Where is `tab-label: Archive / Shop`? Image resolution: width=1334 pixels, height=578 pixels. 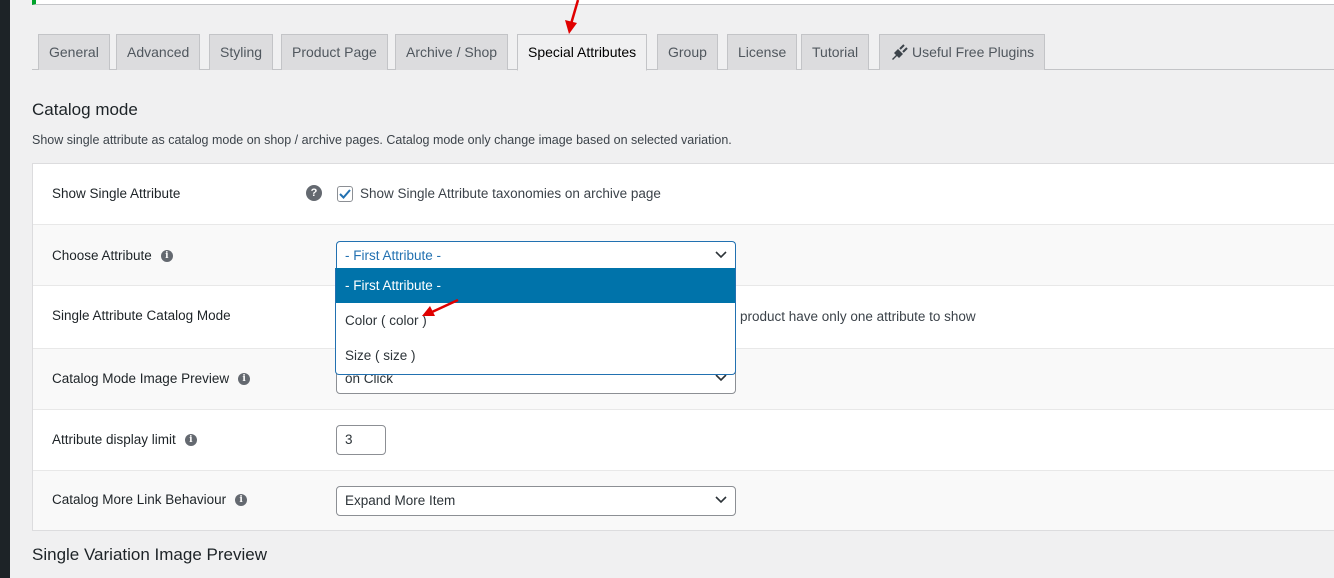
tab-label: Archive / Shop is located at coordinates (452, 52).